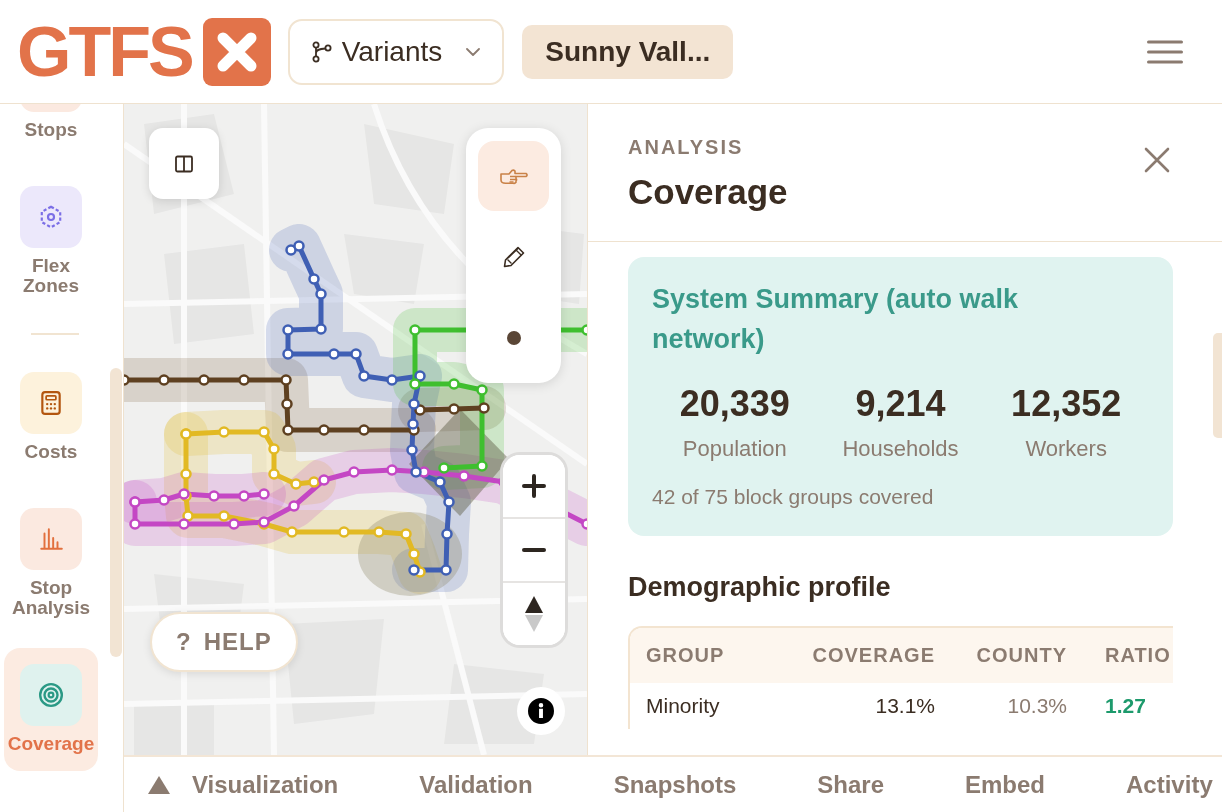  Describe the element at coordinates (836, 319) in the screenshot. I see `card-title: System Summary (auto walk network)` at that location.